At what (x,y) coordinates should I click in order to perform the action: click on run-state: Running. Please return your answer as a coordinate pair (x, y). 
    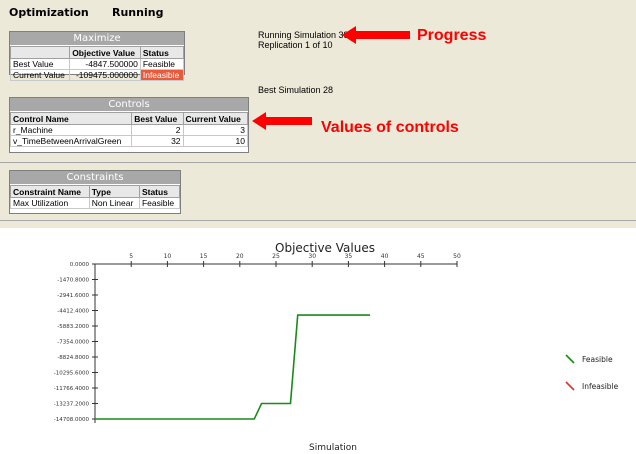
    Looking at the image, I should click on (138, 12).